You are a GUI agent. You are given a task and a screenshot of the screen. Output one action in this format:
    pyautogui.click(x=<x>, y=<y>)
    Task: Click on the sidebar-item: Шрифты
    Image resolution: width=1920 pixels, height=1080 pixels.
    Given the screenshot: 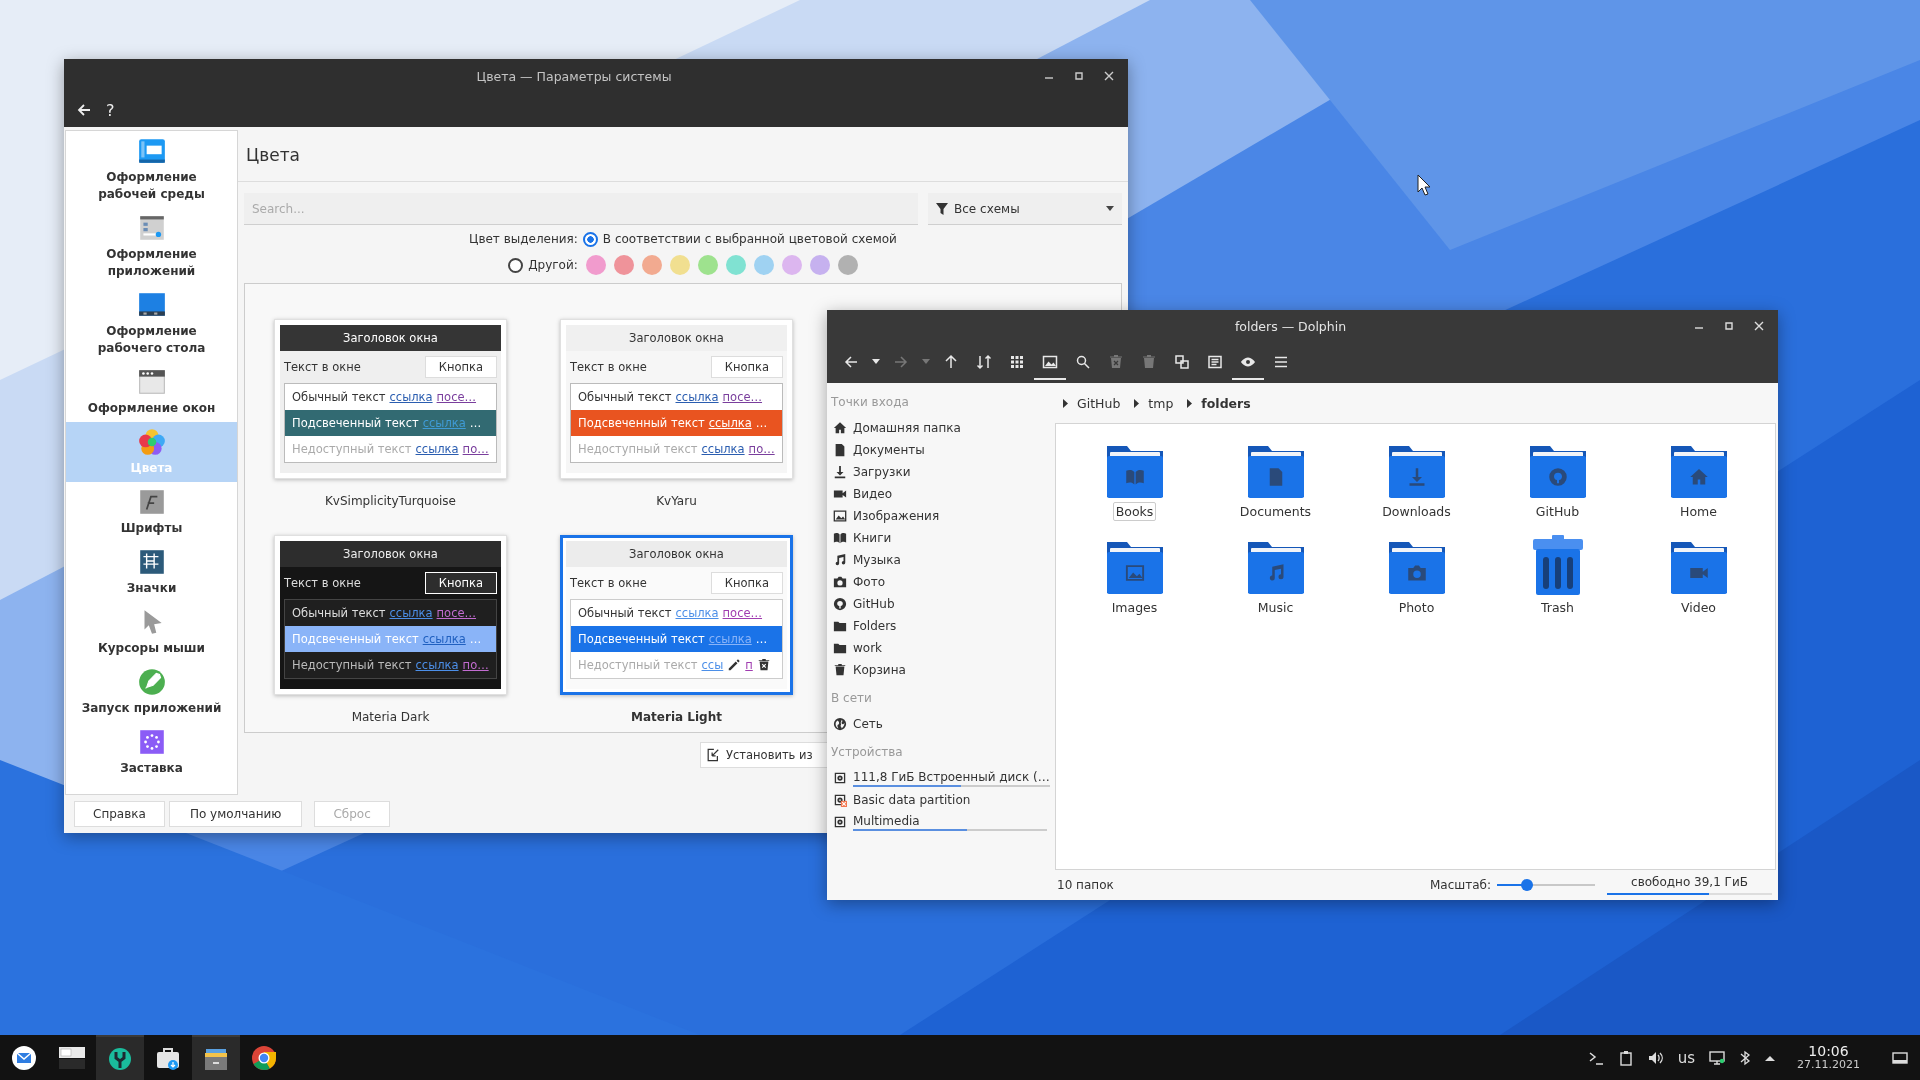 What is the action you would take?
    pyautogui.click(x=151, y=512)
    